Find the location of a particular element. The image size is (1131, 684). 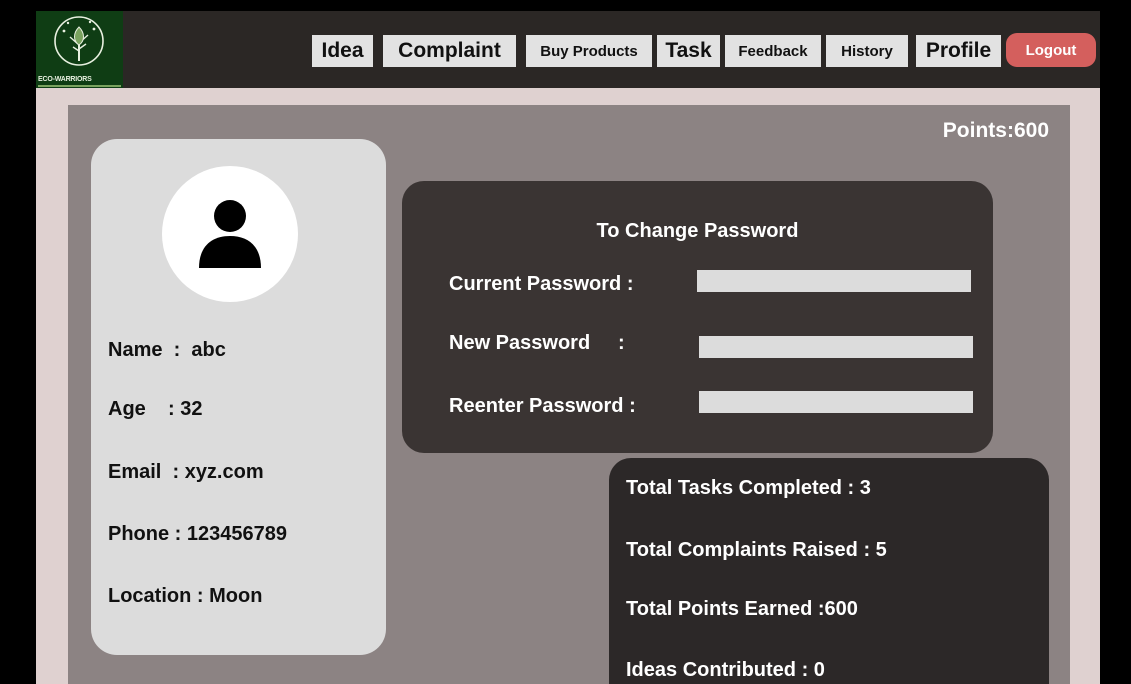

nav-profile: Profile is located at coordinates (958, 51).